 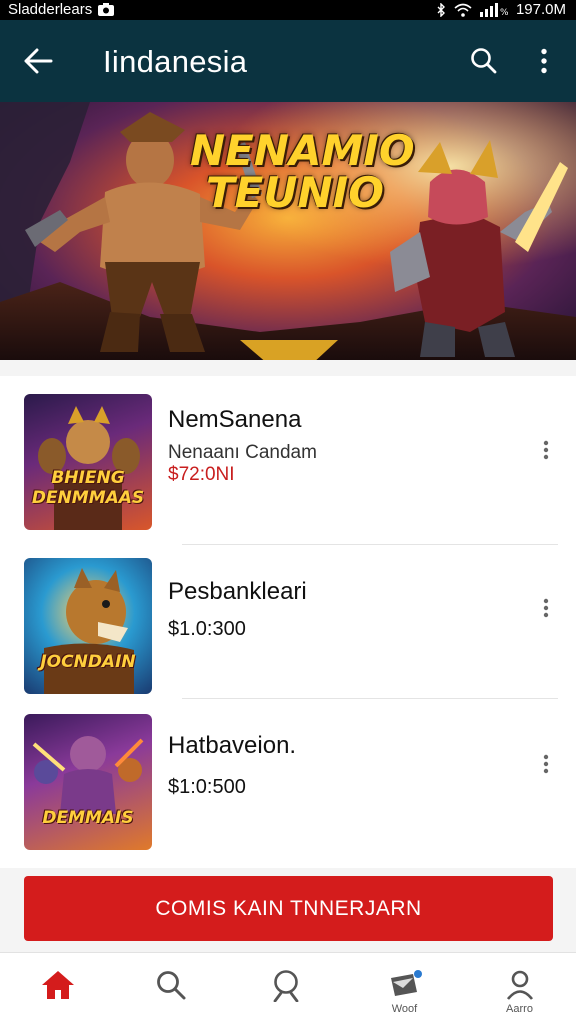 What do you see at coordinates (520, 985) in the screenshot?
I see `profile-icon` at bounding box center [520, 985].